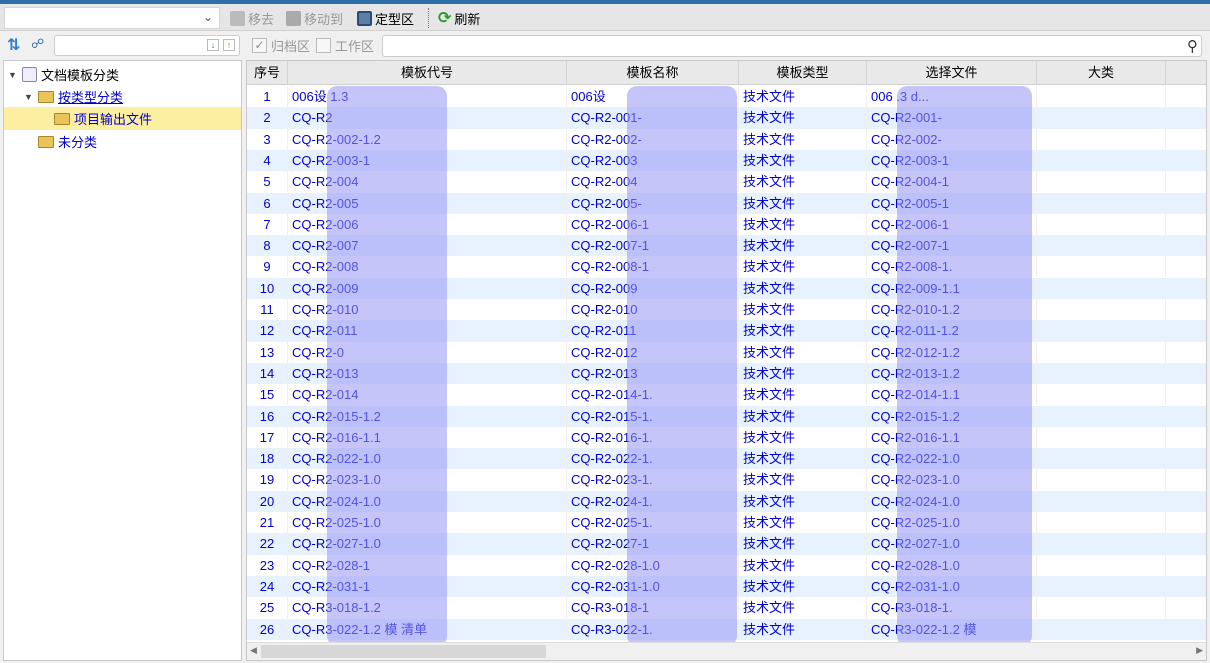  What do you see at coordinates (952, 288) in the screenshot?
I see `col-selected-file-cell: CQ-R2-009-1.1` at bounding box center [952, 288].